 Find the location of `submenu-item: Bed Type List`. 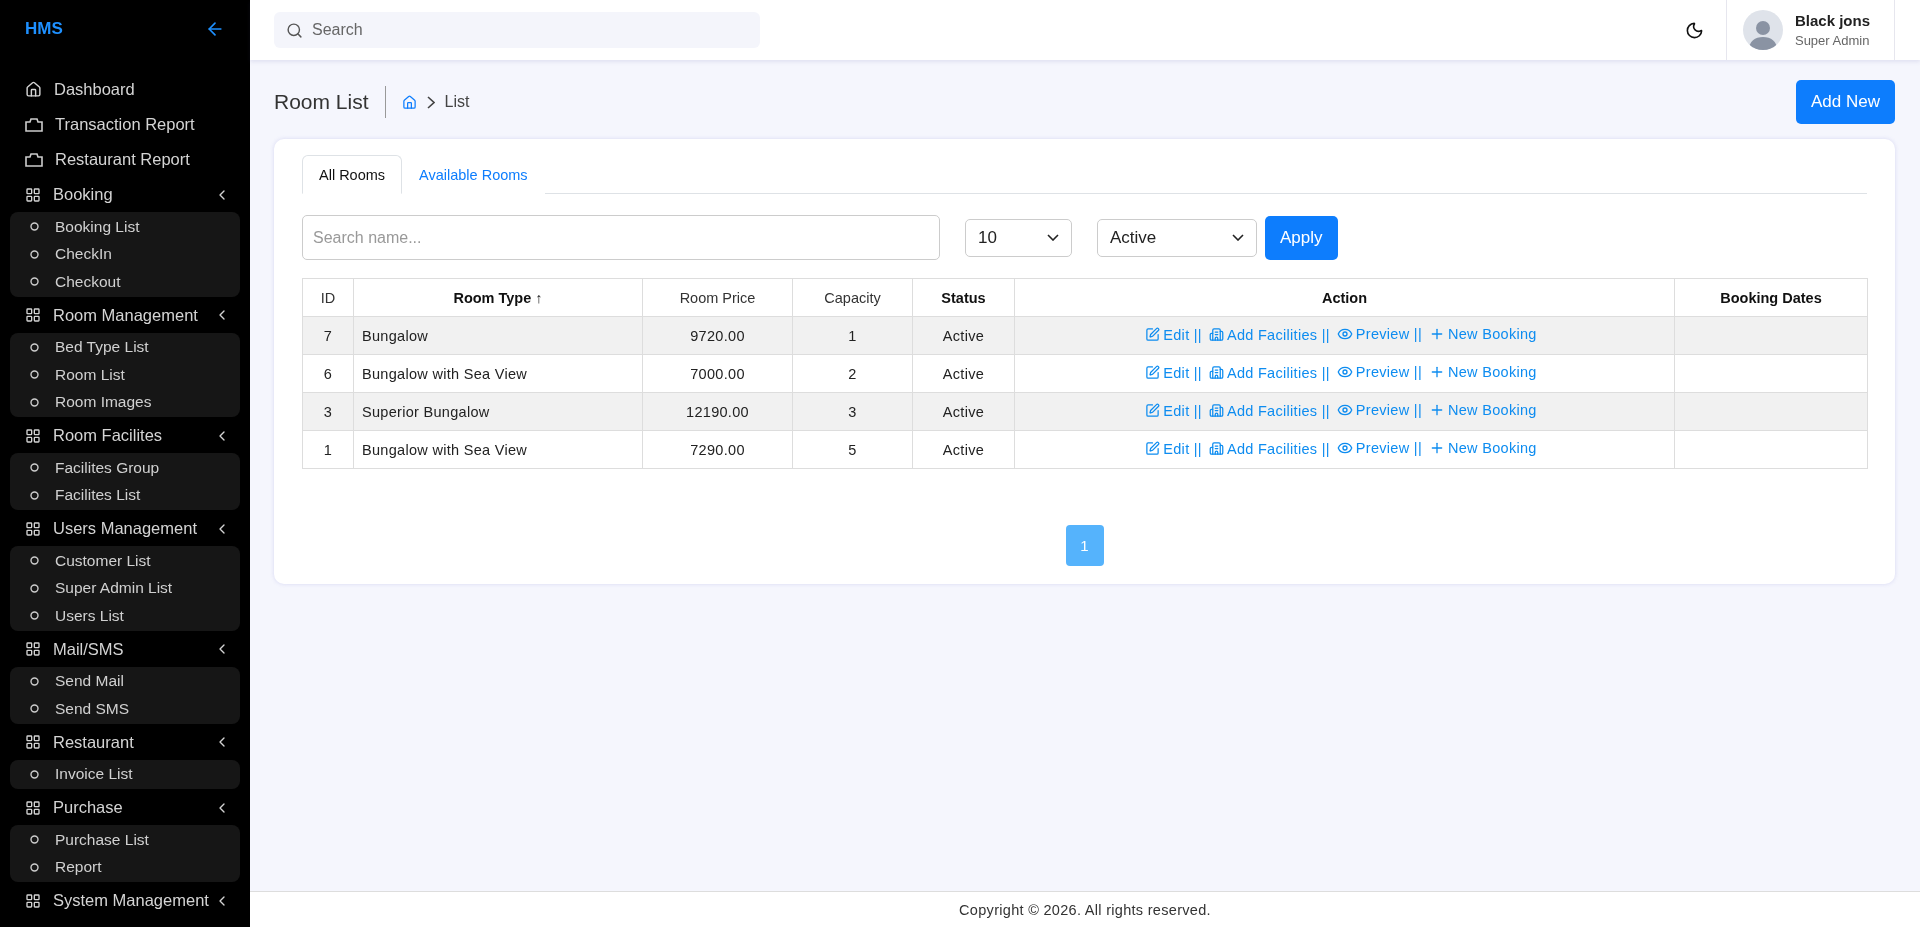

submenu-item: Bed Type List is located at coordinates (125, 347).